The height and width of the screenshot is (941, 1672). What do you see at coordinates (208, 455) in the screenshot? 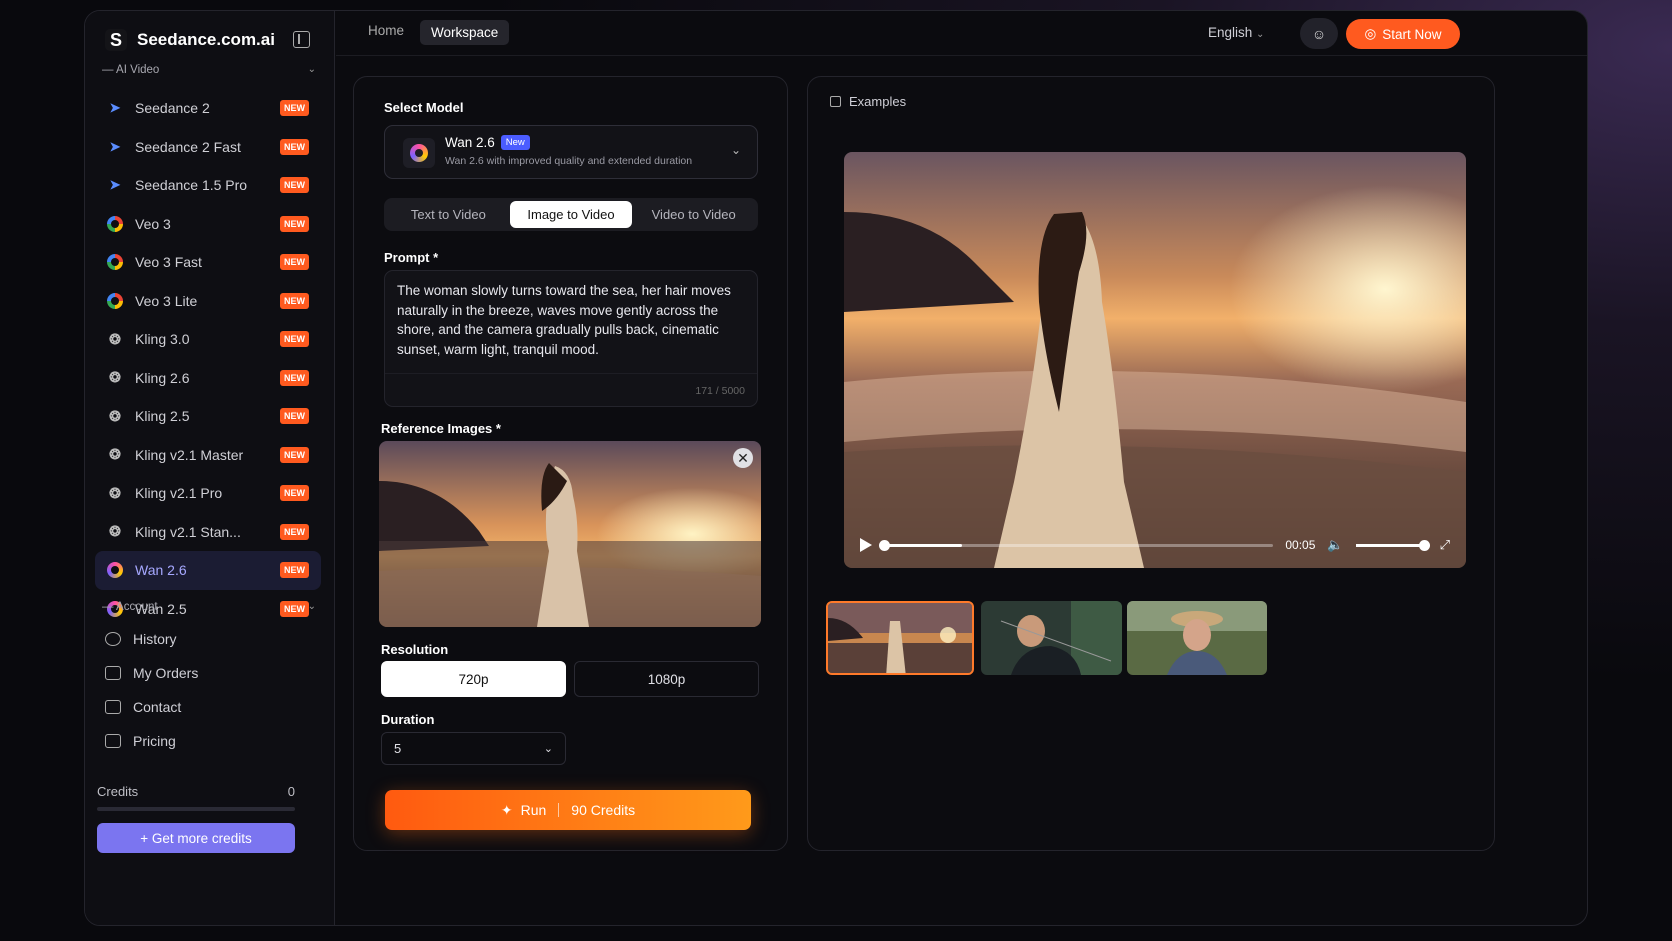
I see `sidebar-item-kling-v2-1-master: ❂ Kling v2.1 Master NEW` at bounding box center [208, 455].